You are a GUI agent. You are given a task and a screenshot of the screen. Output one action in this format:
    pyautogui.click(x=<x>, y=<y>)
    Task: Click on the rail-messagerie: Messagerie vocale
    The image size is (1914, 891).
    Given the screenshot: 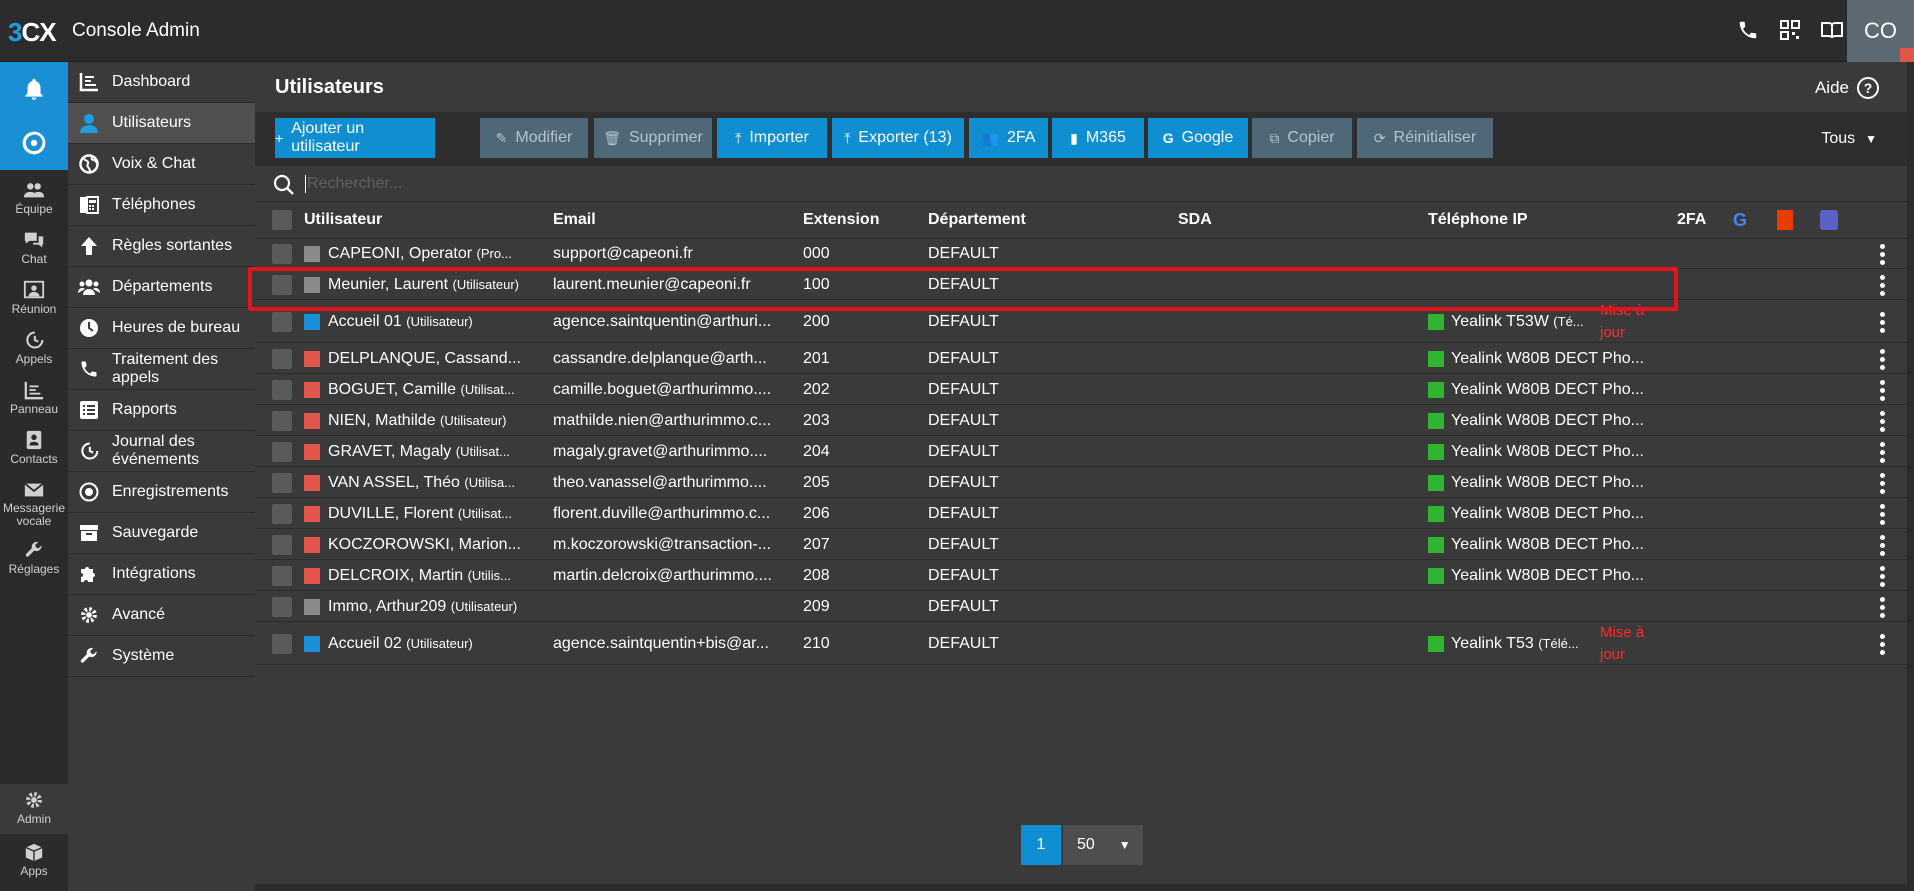 What is the action you would take?
    pyautogui.click(x=34, y=504)
    